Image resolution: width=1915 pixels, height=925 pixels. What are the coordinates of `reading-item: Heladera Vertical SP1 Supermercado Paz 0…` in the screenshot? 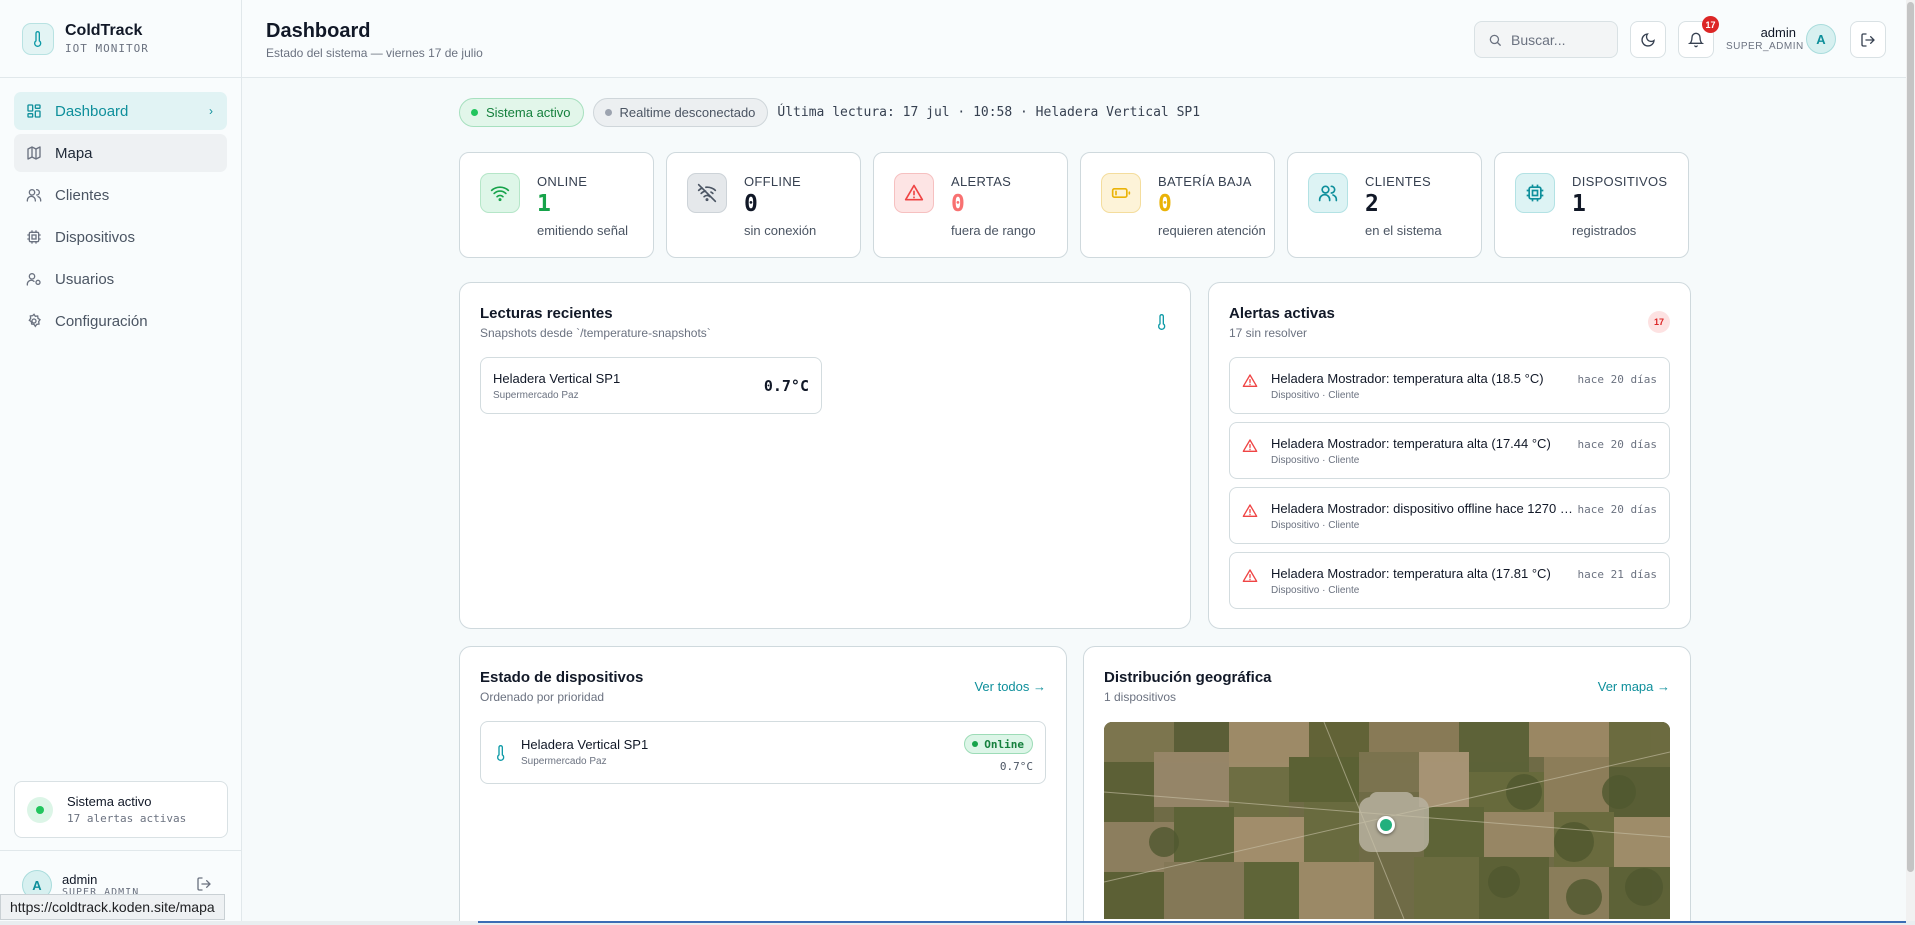 It's located at (651, 385).